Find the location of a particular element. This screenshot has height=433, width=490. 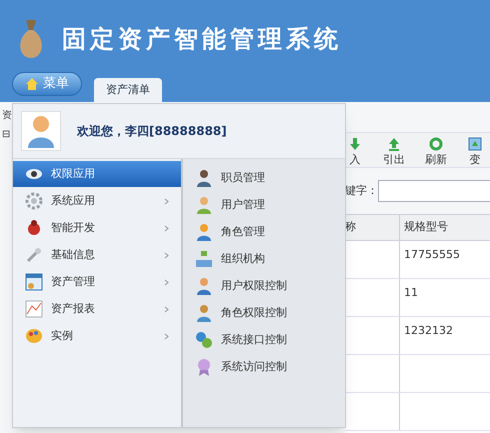

toolbar-button: 刷新 is located at coordinates (436, 150).